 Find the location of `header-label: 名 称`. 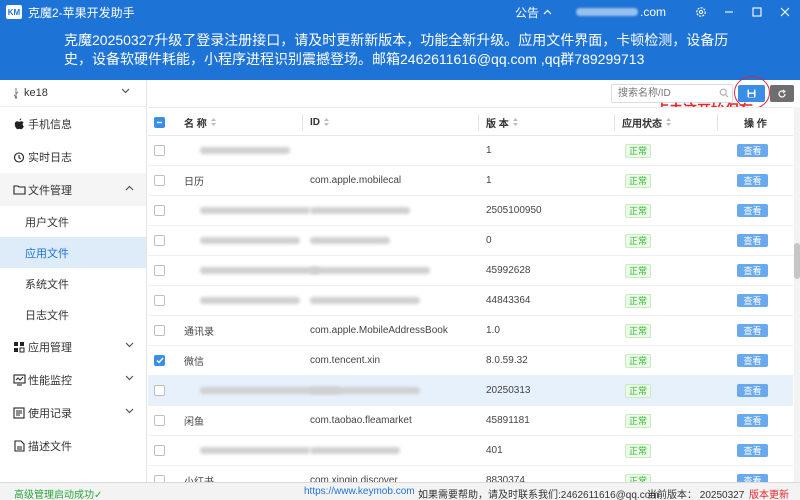

header-label: 名 称 is located at coordinates (195, 124).